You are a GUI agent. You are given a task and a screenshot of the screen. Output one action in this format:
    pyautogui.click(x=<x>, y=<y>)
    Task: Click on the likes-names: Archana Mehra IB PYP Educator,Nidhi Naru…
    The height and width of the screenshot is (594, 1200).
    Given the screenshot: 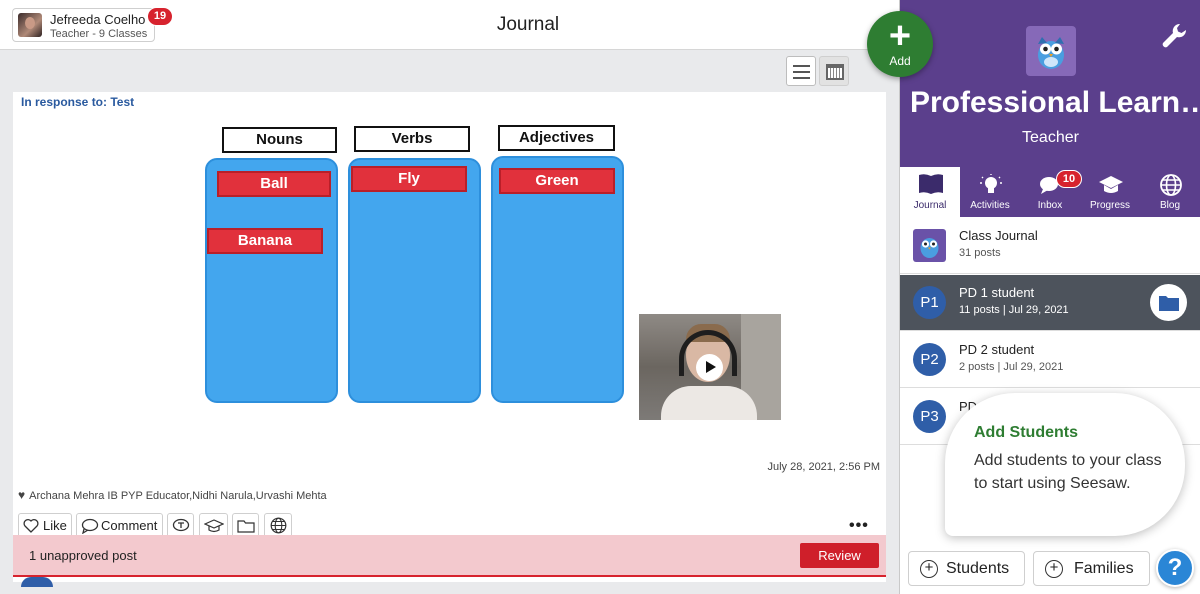 What is the action you would take?
    pyautogui.click(x=178, y=496)
    